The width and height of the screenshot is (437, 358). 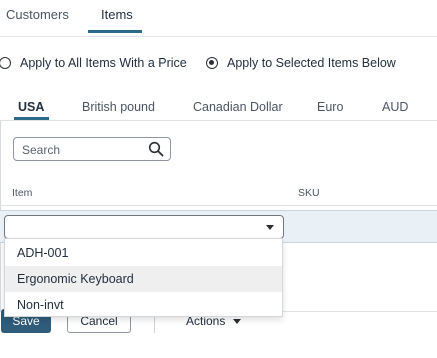 What do you see at coordinates (115, 31) in the screenshot?
I see `active-tab-indicator` at bounding box center [115, 31].